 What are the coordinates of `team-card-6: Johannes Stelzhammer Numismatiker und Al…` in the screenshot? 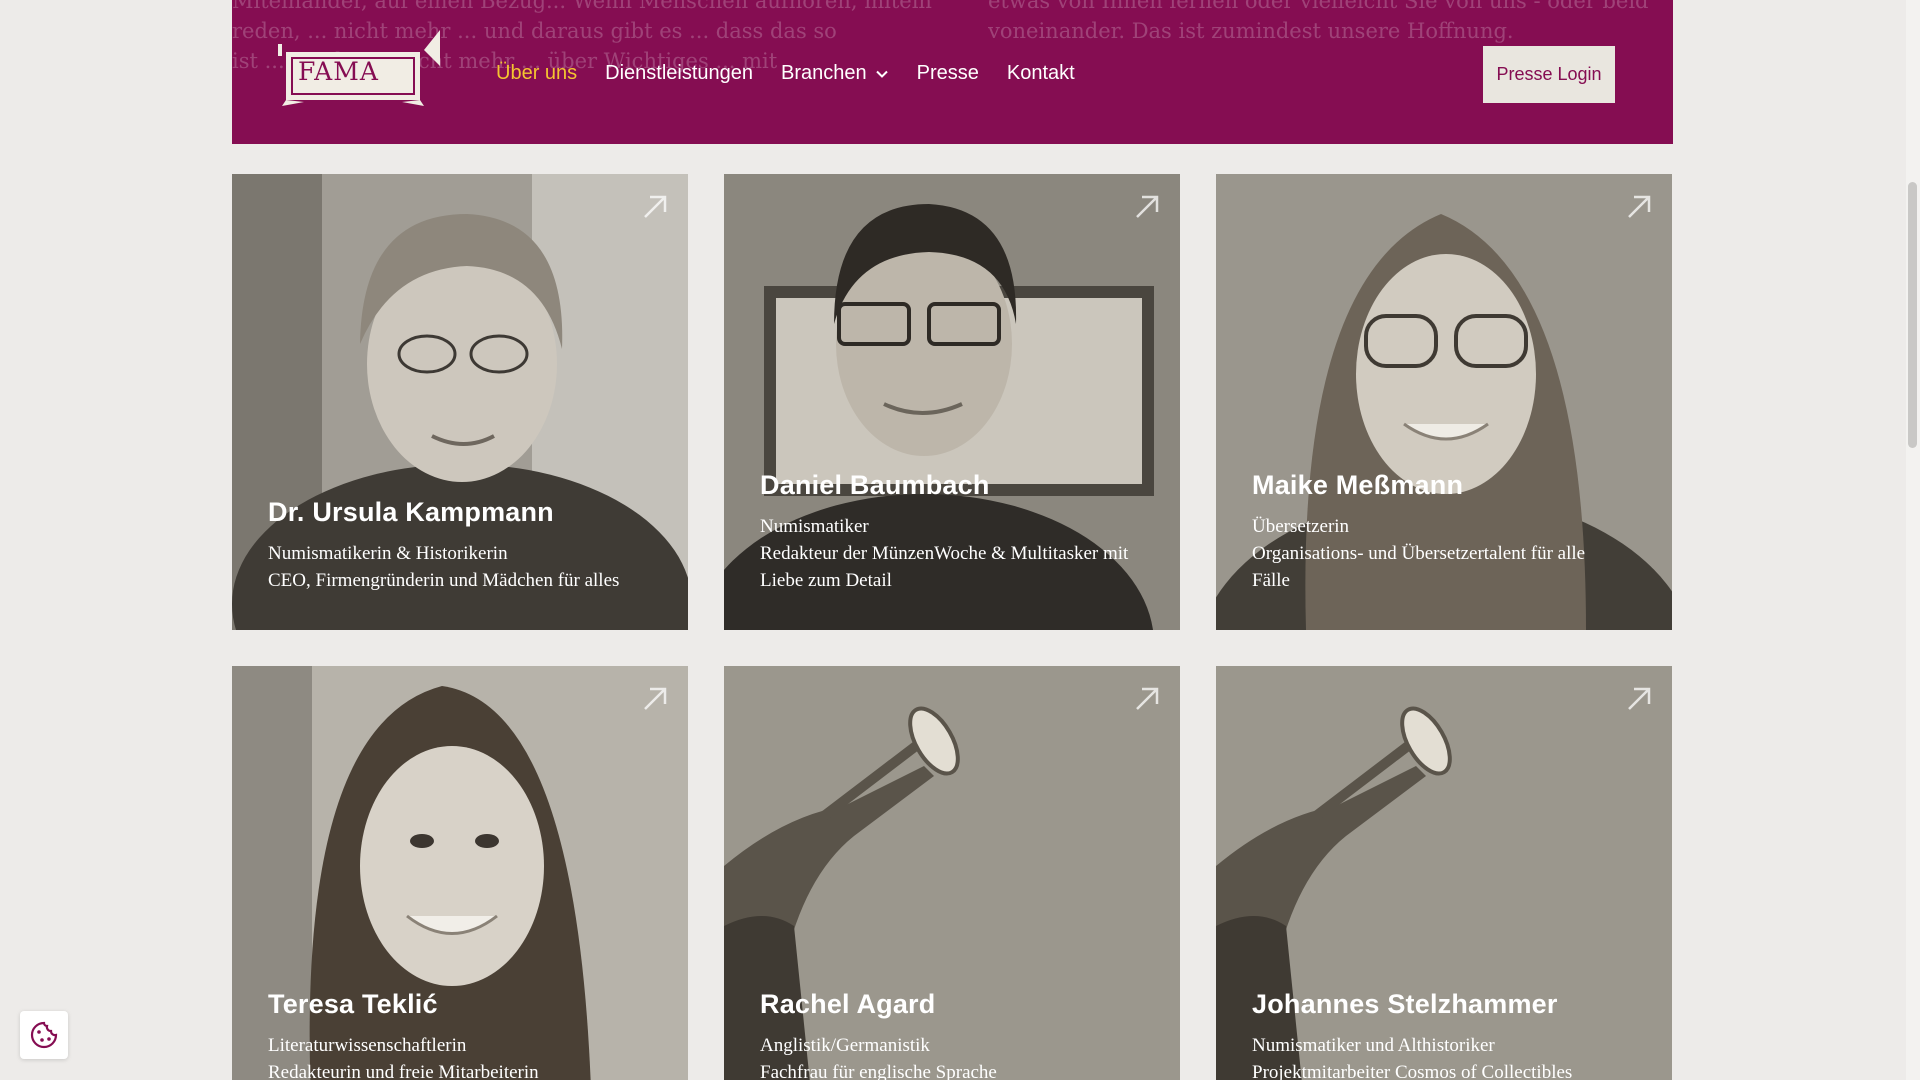 It's located at (1444, 873).